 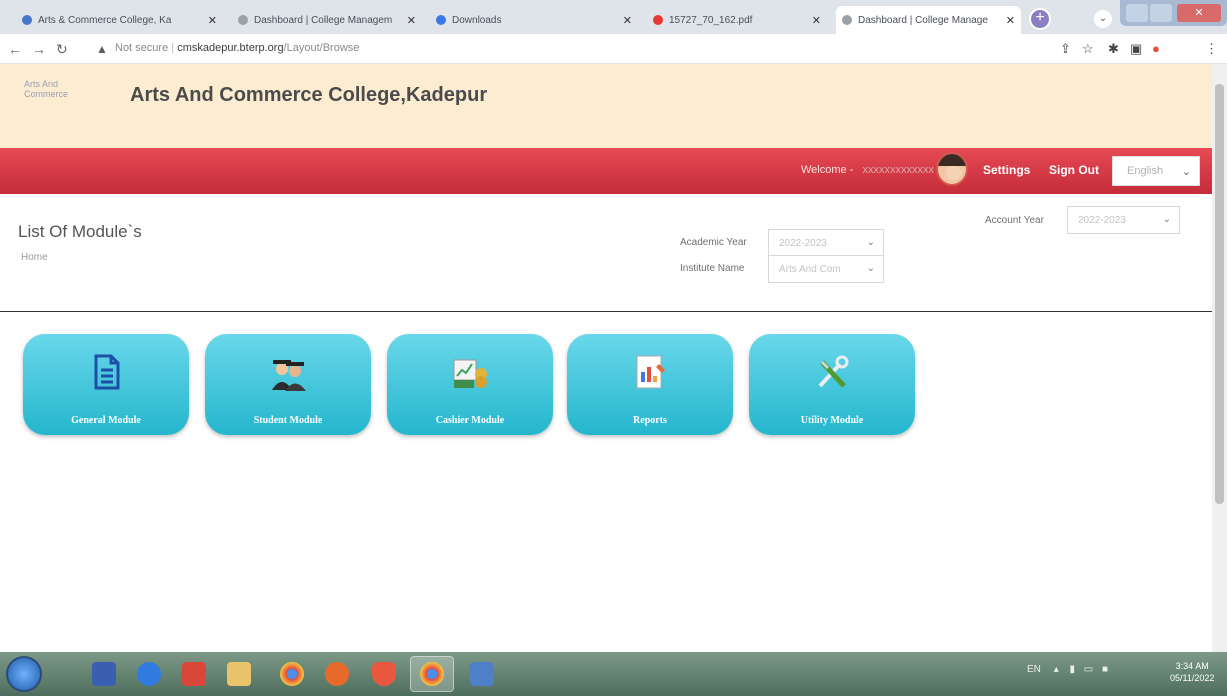 What do you see at coordinates (1073, 669) in the screenshot?
I see `network-icon: ▮` at bounding box center [1073, 669].